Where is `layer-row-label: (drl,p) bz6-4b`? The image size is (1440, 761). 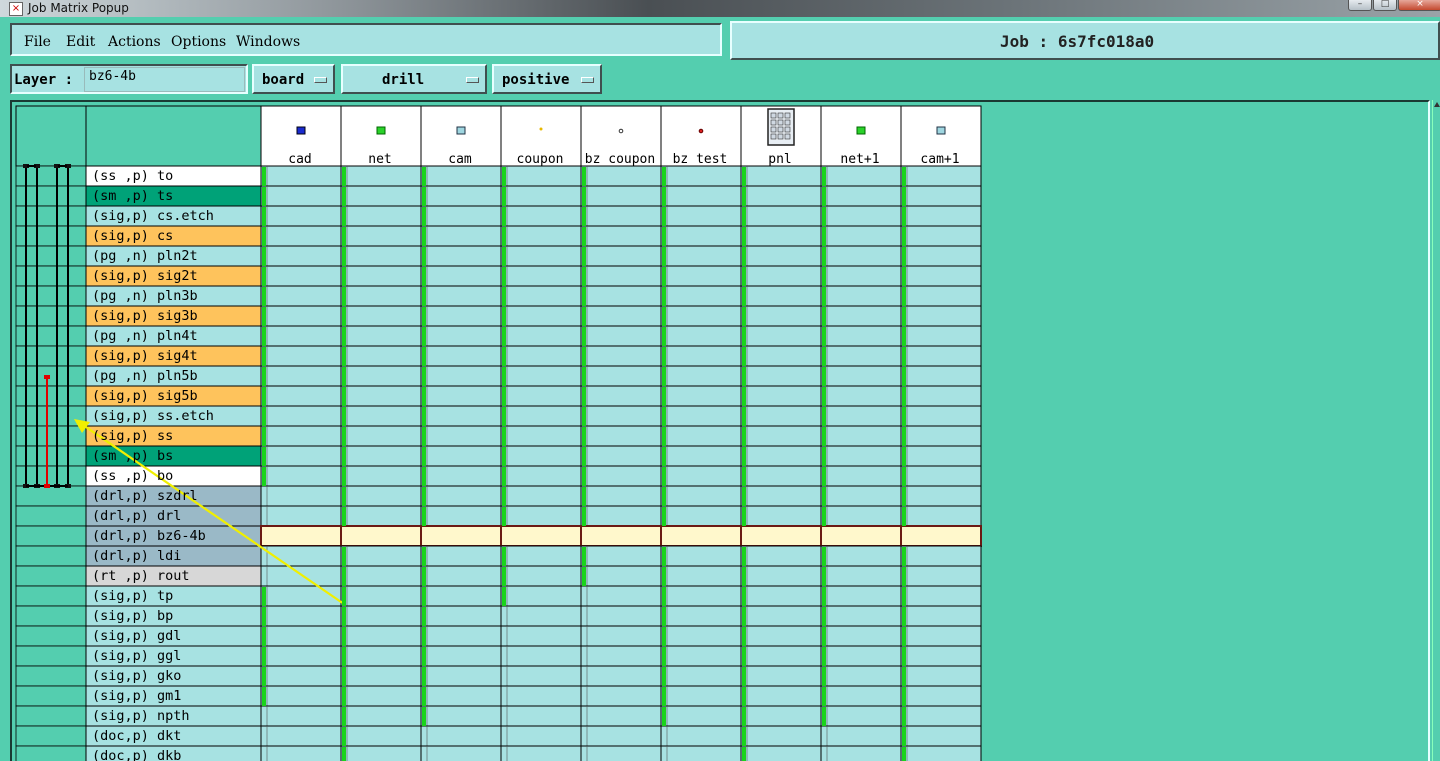
layer-row-label: (drl,p) bz6-4b is located at coordinates (174, 536).